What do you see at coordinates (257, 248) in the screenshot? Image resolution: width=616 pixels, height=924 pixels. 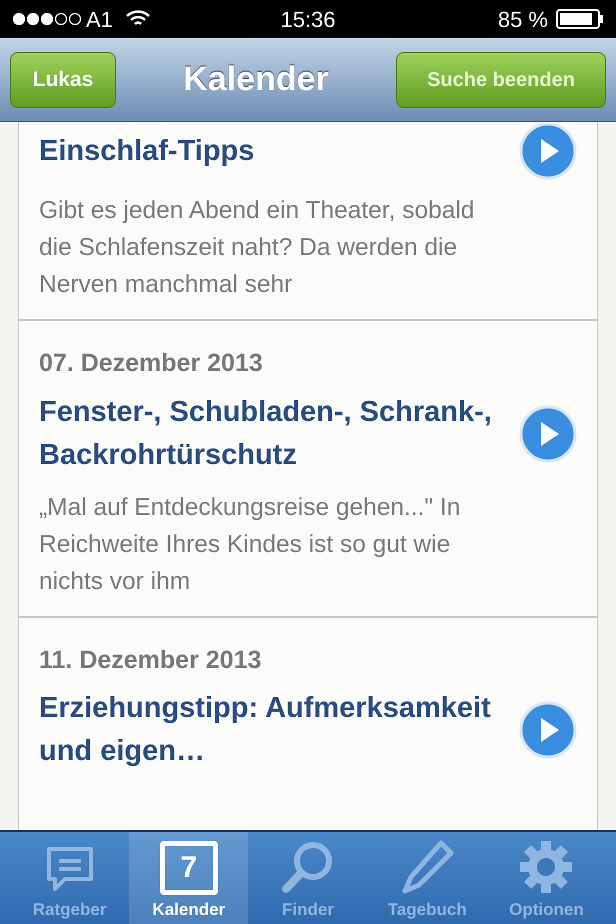 I see `entry-description: Gibt es jeden Abend ein Theater, sobald die Schlafenszeit naht? Da werden die Nerven manchmal sehr` at bounding box center [257, 248].